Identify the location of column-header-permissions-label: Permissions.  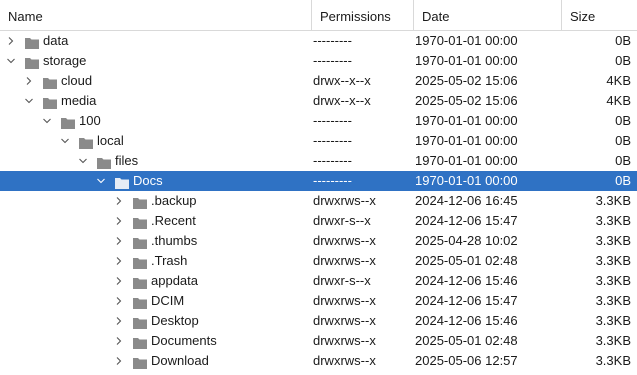
(355, 16).